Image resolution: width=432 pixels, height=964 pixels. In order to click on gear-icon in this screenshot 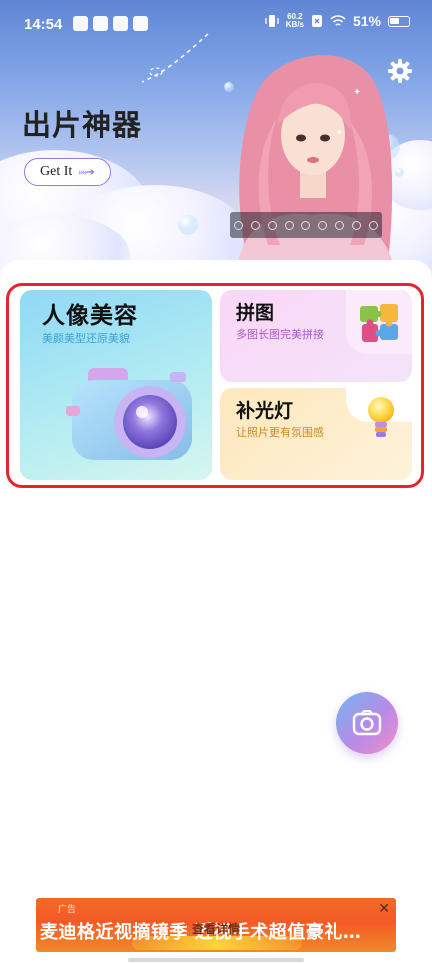, I will do `click(400, 71)`.